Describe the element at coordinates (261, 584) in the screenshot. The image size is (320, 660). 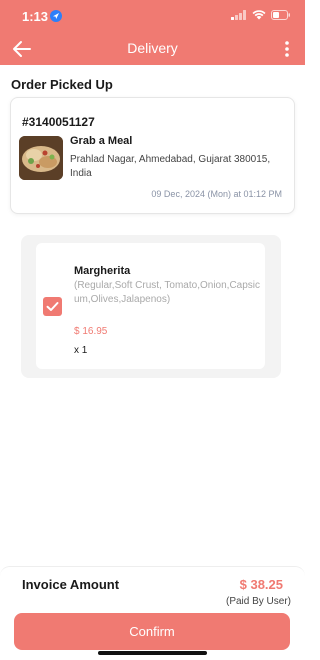
I see `invoice-amount: $ 38.25` at that location.